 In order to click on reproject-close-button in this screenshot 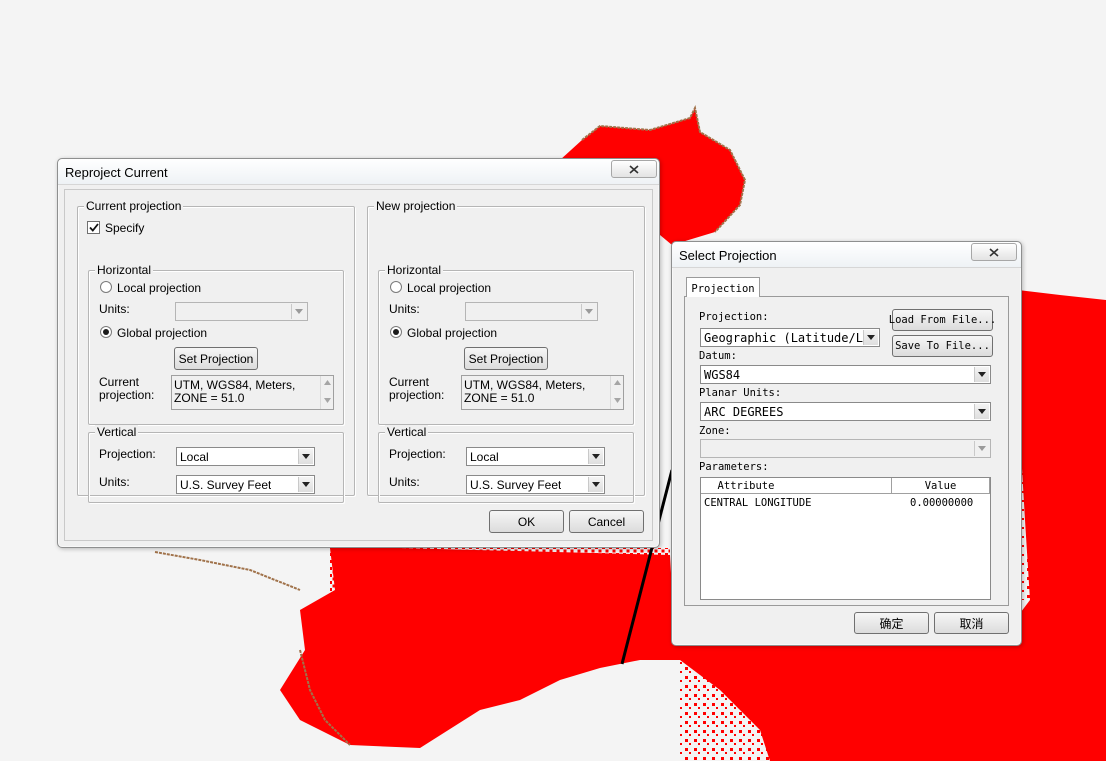, I will do `click(634, 169)`.